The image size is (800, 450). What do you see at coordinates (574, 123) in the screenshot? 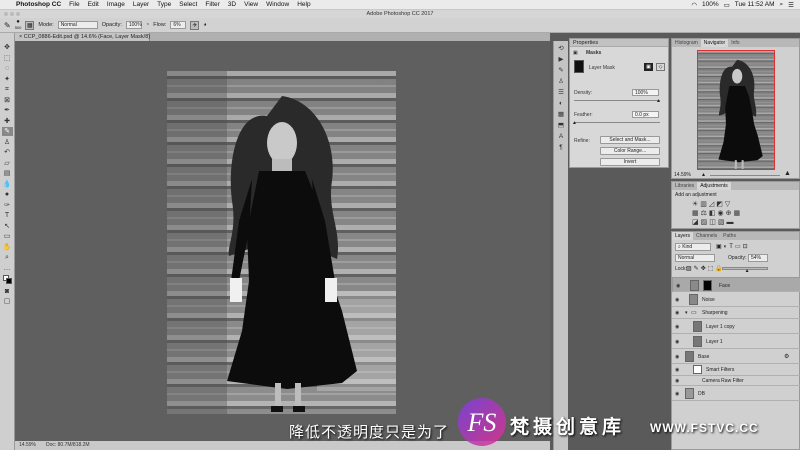
I see `feather-slider-thumb: ▲` at bounding box center [574, 123].